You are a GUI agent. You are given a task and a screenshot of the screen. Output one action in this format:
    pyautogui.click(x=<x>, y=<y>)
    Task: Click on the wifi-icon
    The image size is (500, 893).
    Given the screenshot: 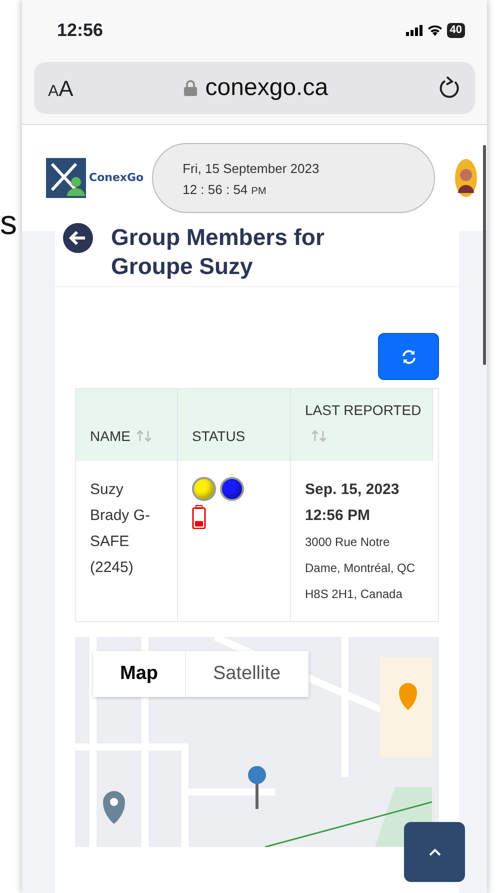 What is the action you would take?
    pyautogui.click(x=434, y=30)
    